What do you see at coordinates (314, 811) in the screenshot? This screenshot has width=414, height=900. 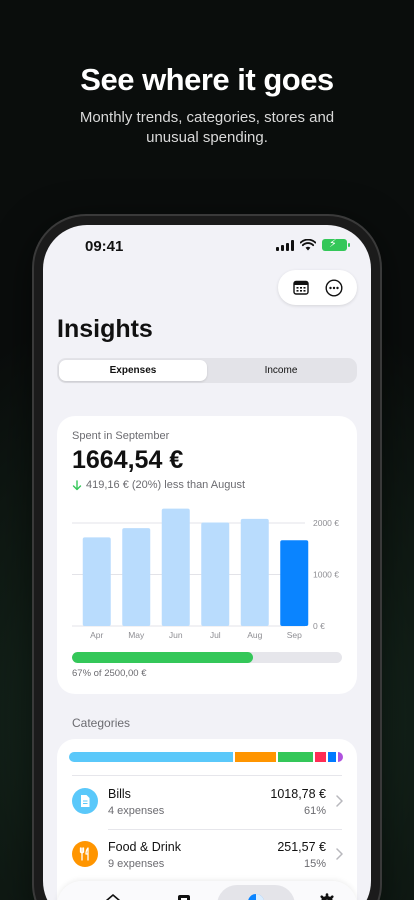 I see `category-percent: 61%` at bounding box center [314, 811].